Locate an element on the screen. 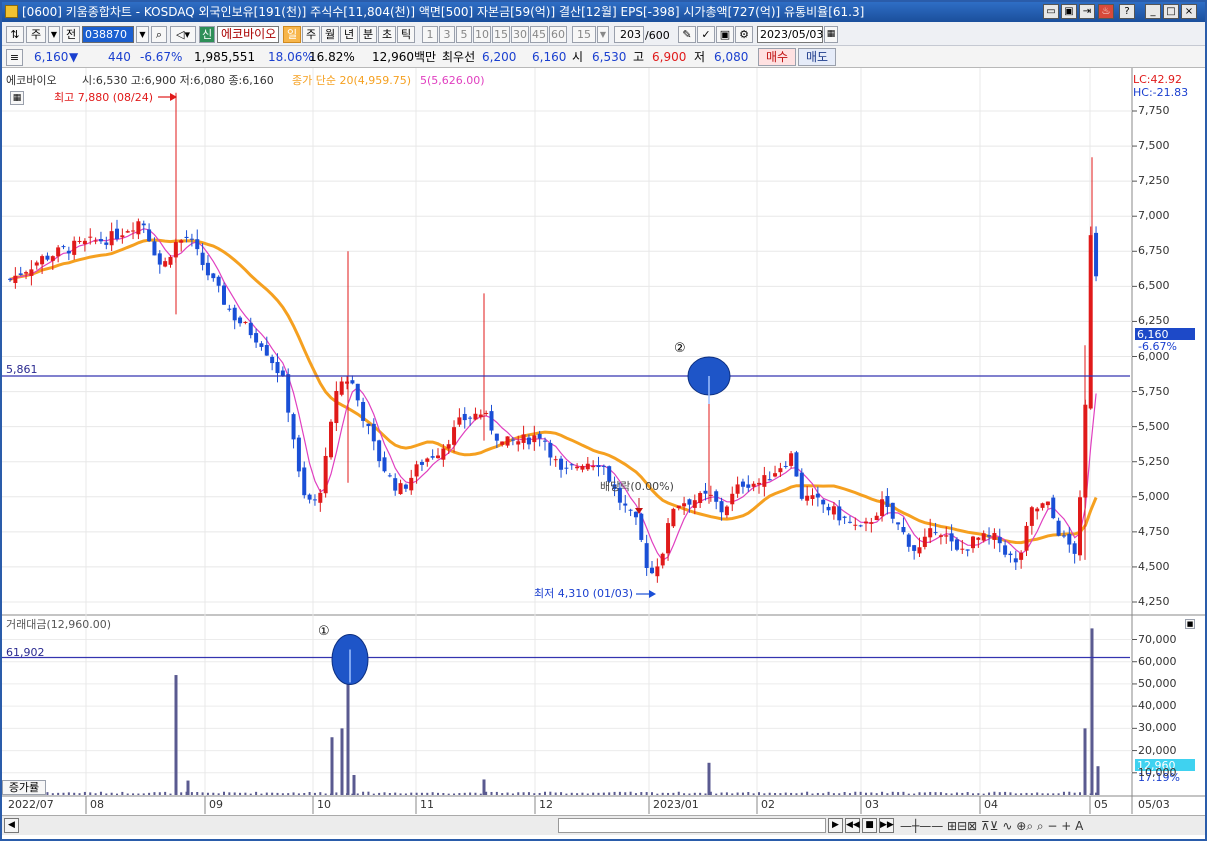 The width and height of the screenshot is (1207, 841). code-dropdown-icon: ▼ is located at coordinates (142, 34).